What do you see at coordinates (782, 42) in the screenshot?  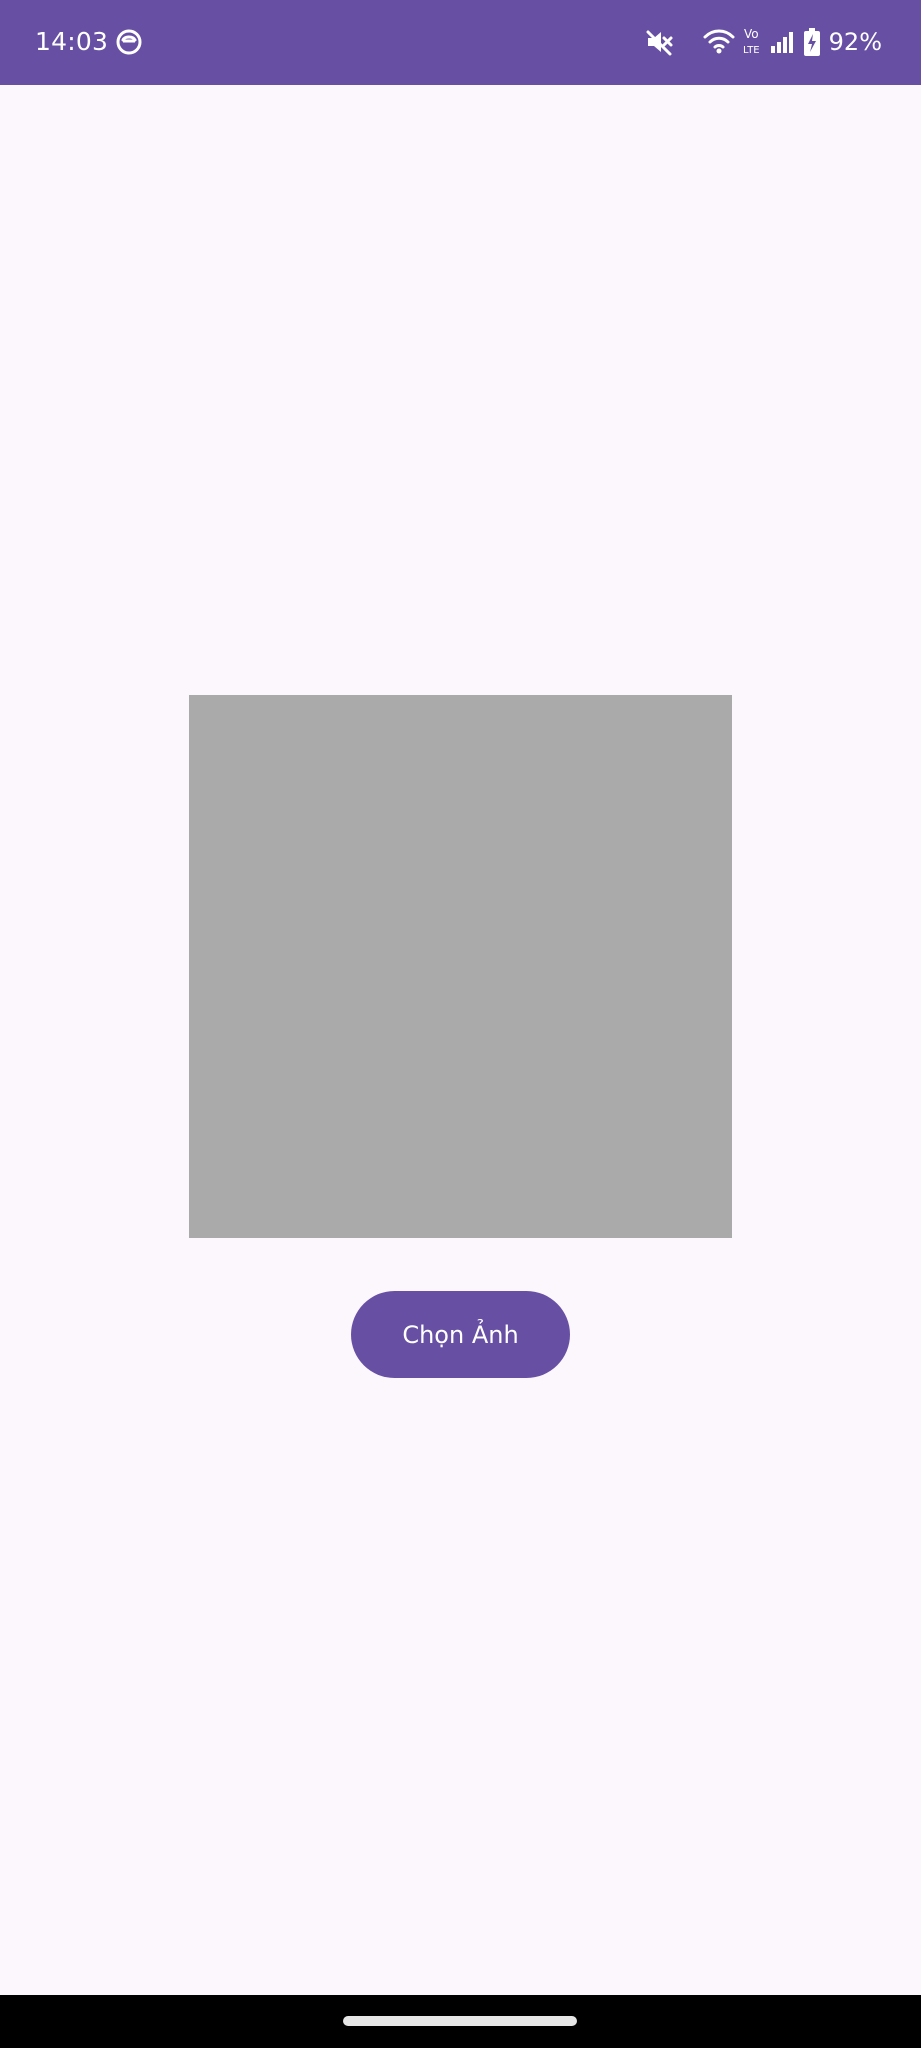 I see `signal-icon` at bounding box center [782, 42].